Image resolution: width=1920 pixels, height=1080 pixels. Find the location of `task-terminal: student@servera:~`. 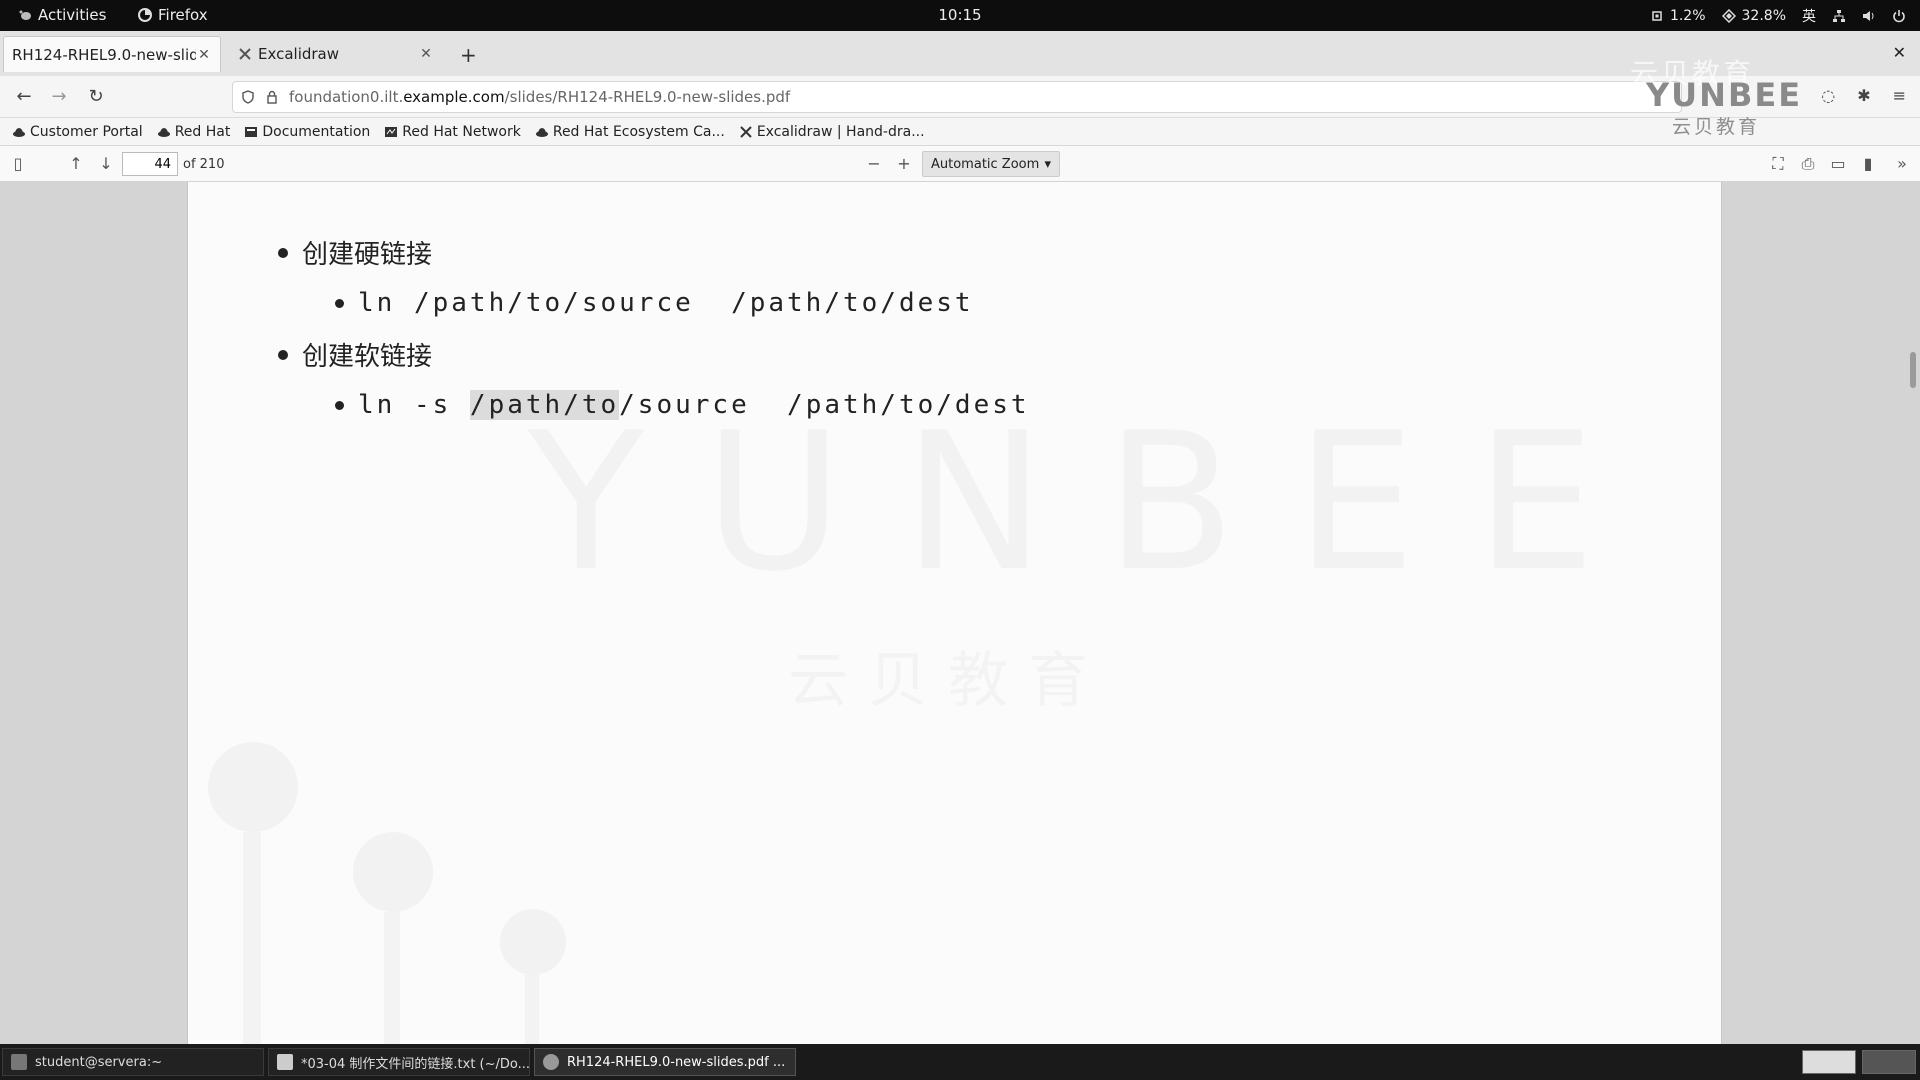

task-terminal: student@servera:~ is located at coordinates (133, 1062).